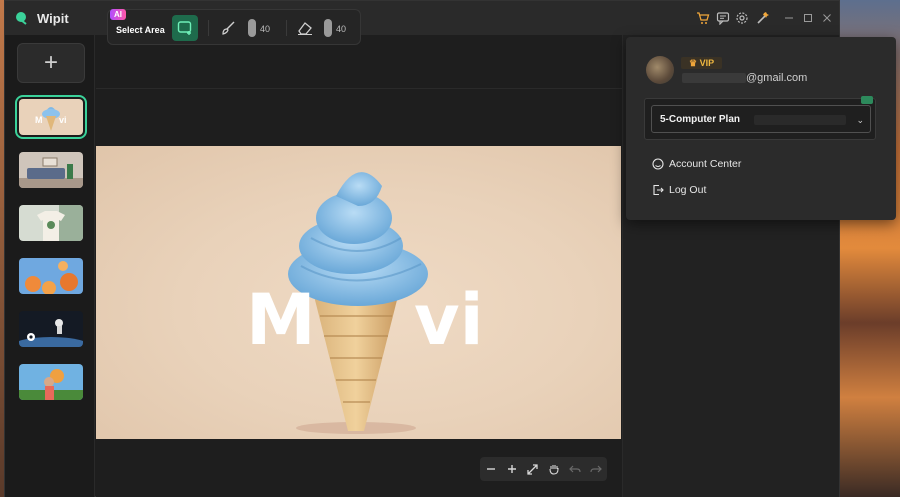  I want to click on brush-size-value: 40, so click(265, 29).